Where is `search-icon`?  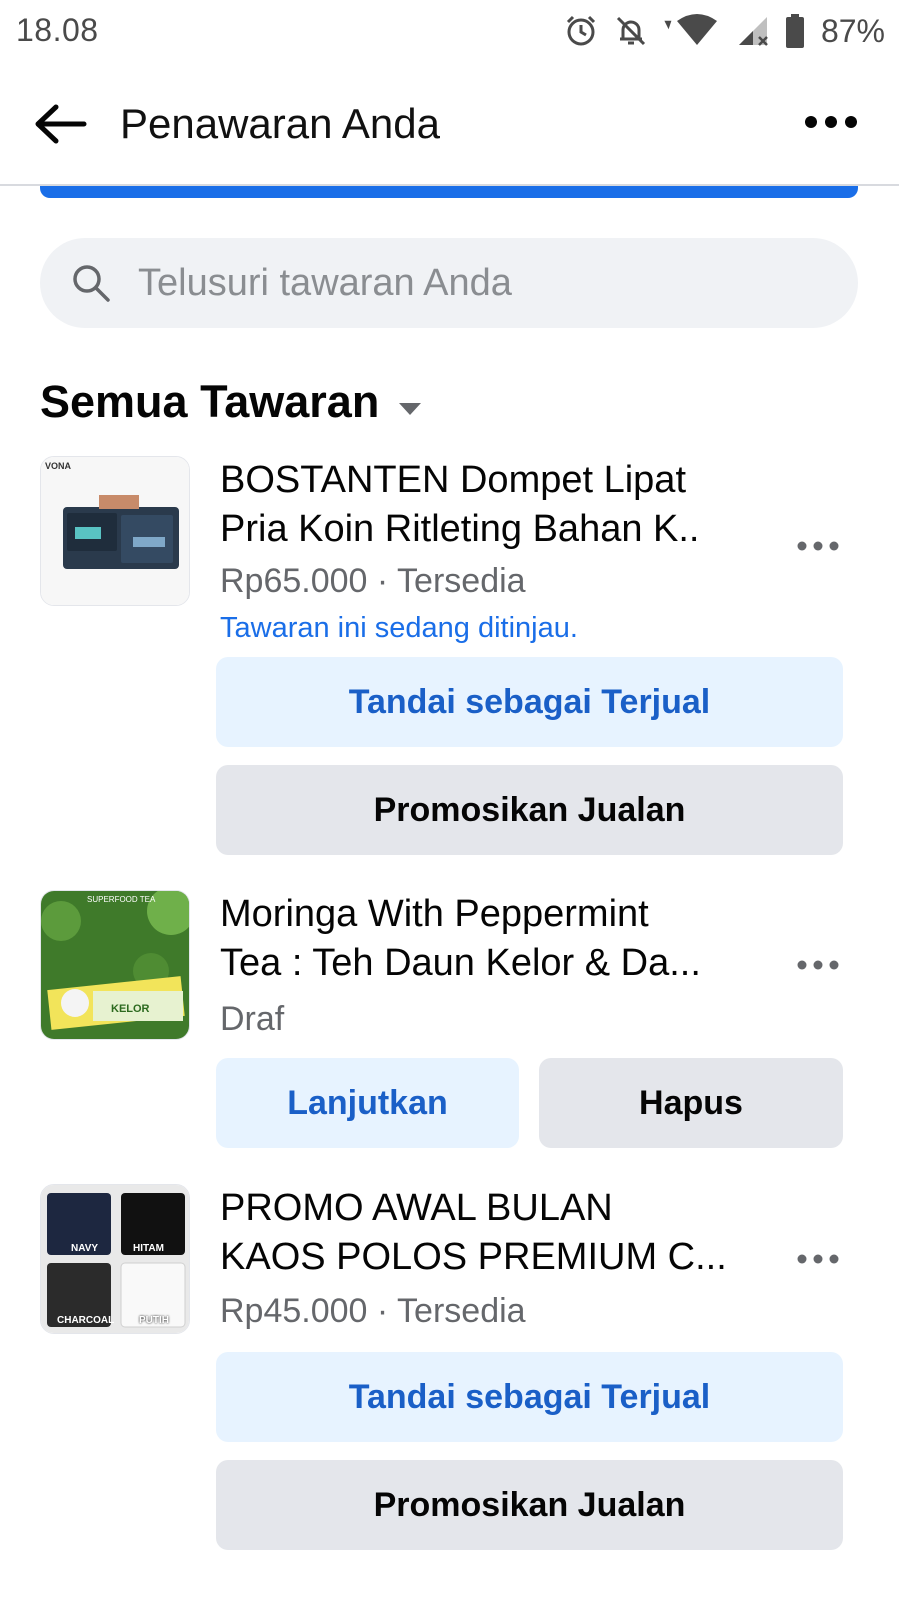
search-icon is located at coordinates (91, 285).